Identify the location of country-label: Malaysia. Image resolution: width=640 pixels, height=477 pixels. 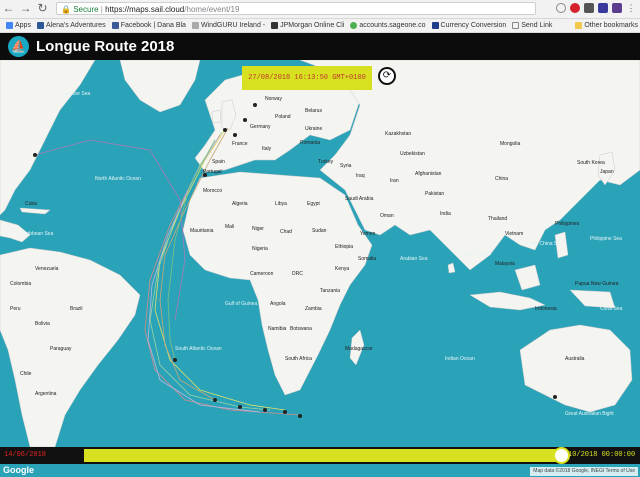
(505, 264).